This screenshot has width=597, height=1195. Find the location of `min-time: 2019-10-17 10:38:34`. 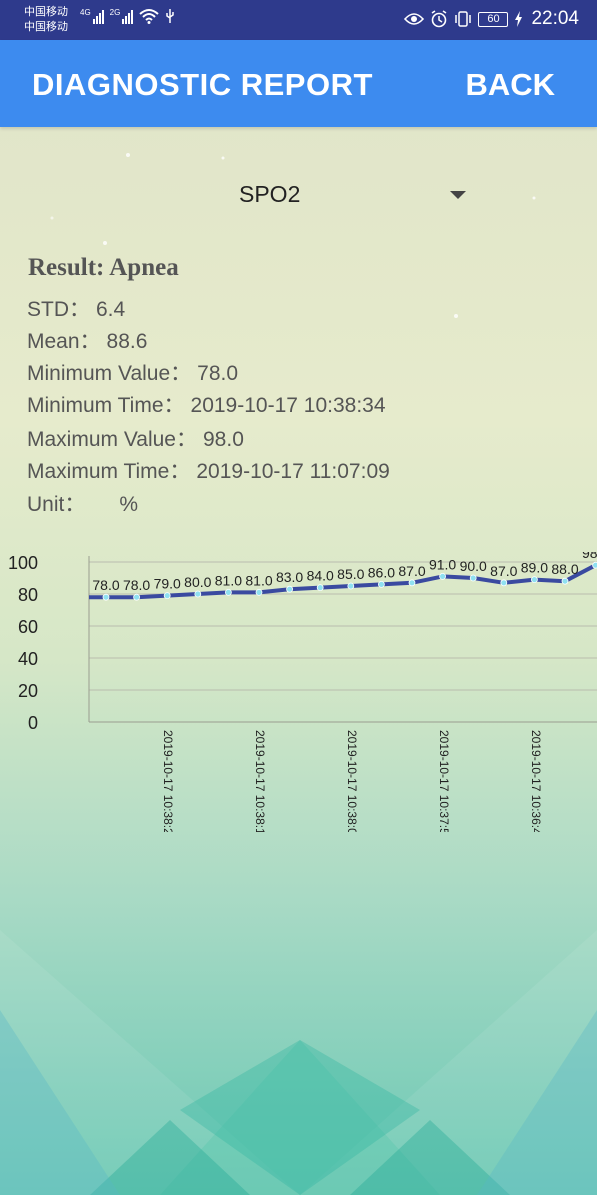

min-time: 2019-10-17 10:38:34 is located at coordinates (288, 405).